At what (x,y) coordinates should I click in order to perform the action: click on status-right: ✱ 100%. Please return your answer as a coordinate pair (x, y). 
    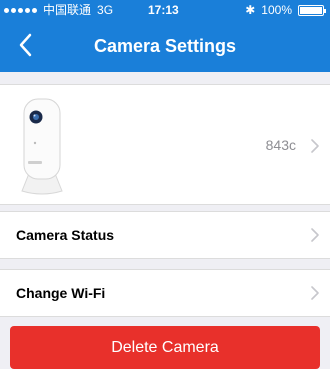
    Looking at the image, I should click on (285, 10).